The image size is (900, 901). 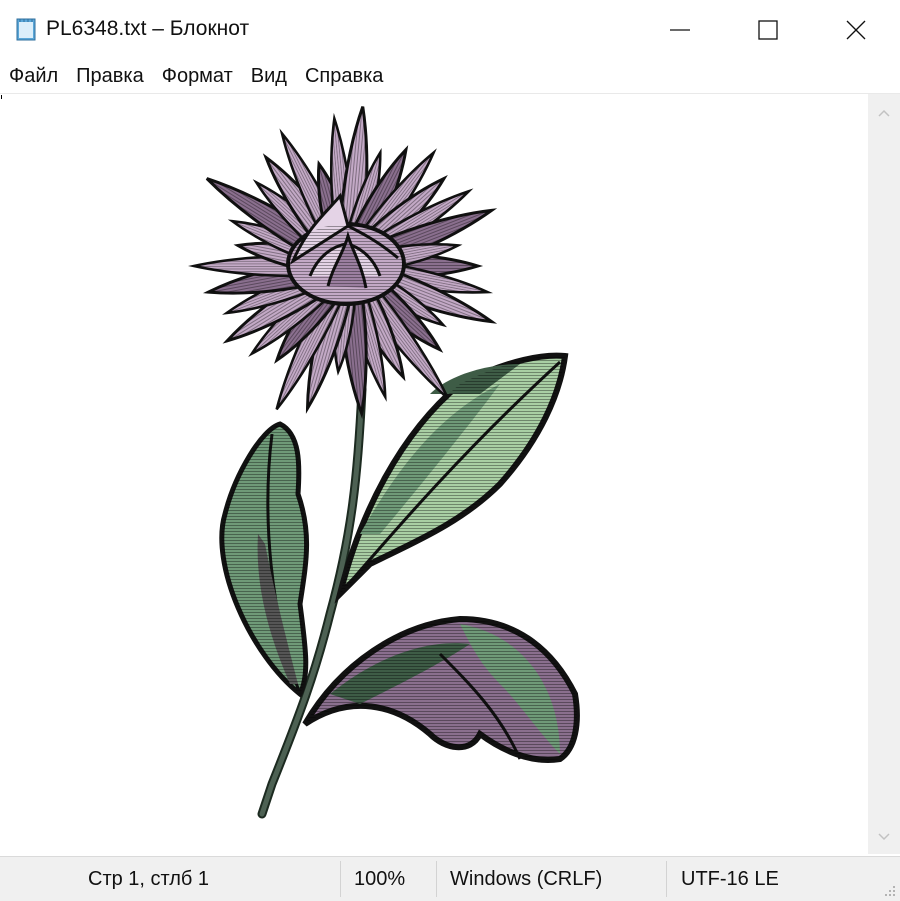 What do you see at coordinates (110, 76) in the screenshot?
I see `menu-edit: Правка` at bounding box center [110, 76].